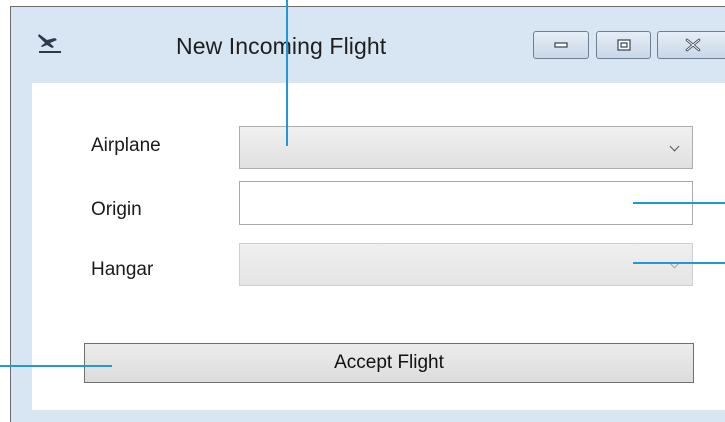 The image size is (725, 422). What do you see at coordinates (287, 73) in the screenshot?
I see `callout-line-airplane` at bounding box center [287, 73].